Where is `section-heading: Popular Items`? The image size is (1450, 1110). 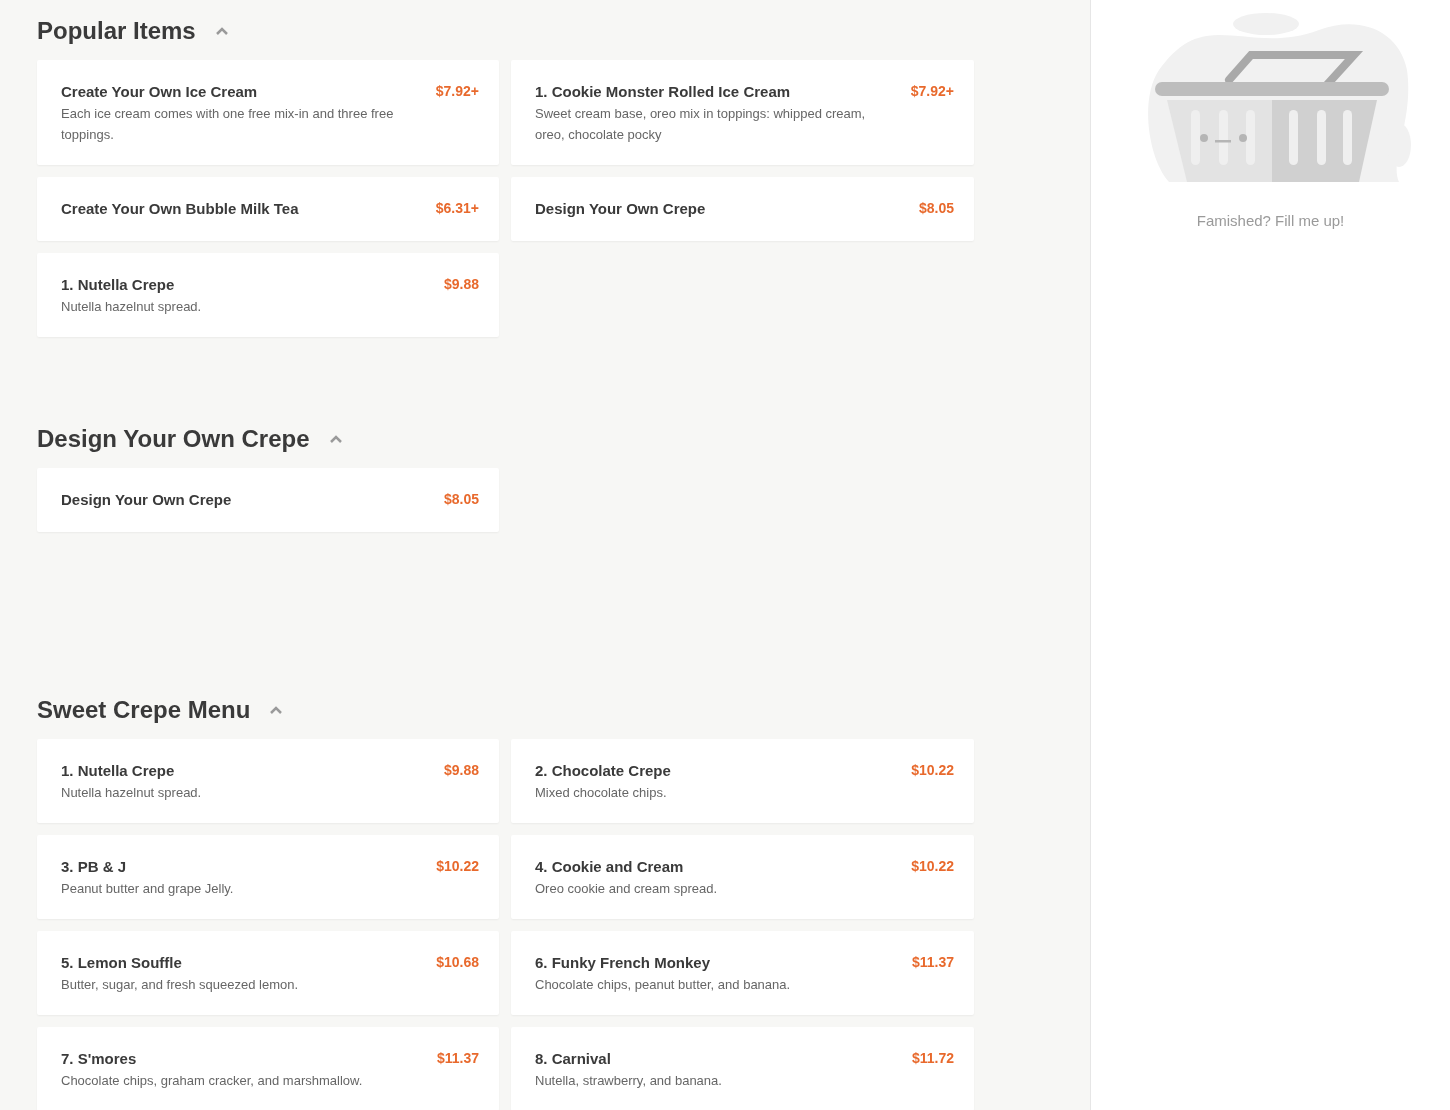
section-heading: Popular Items is located at coordinates (116, 31).